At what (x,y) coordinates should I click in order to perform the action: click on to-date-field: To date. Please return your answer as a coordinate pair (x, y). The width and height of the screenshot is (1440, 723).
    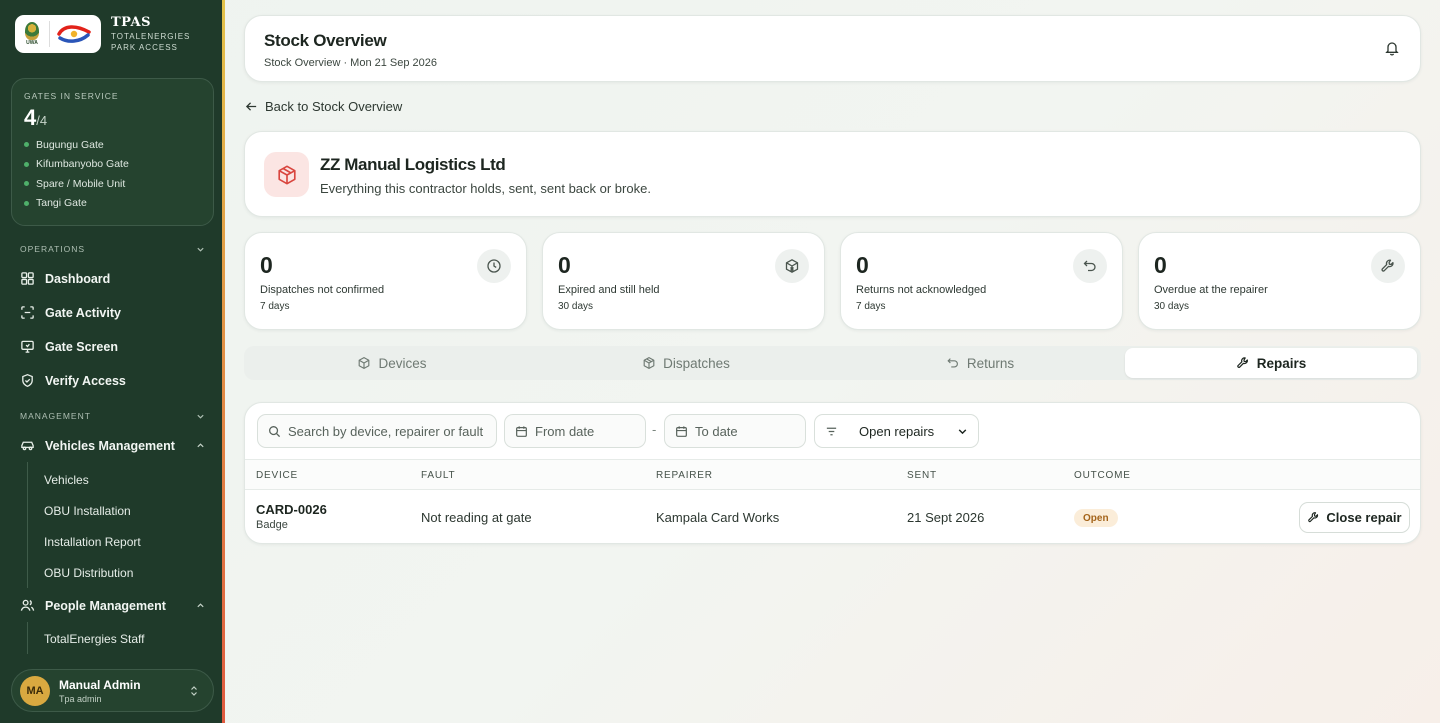
    Looking at the image, I should click on (735, 431).